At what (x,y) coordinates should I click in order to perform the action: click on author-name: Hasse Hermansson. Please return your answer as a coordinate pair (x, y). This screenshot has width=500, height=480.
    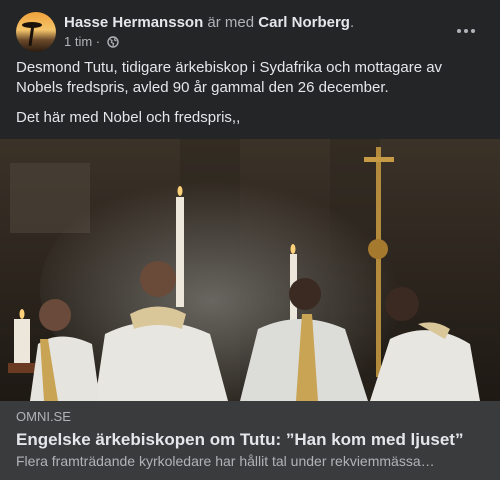
    Looking at the image, I should click on (133, 22).